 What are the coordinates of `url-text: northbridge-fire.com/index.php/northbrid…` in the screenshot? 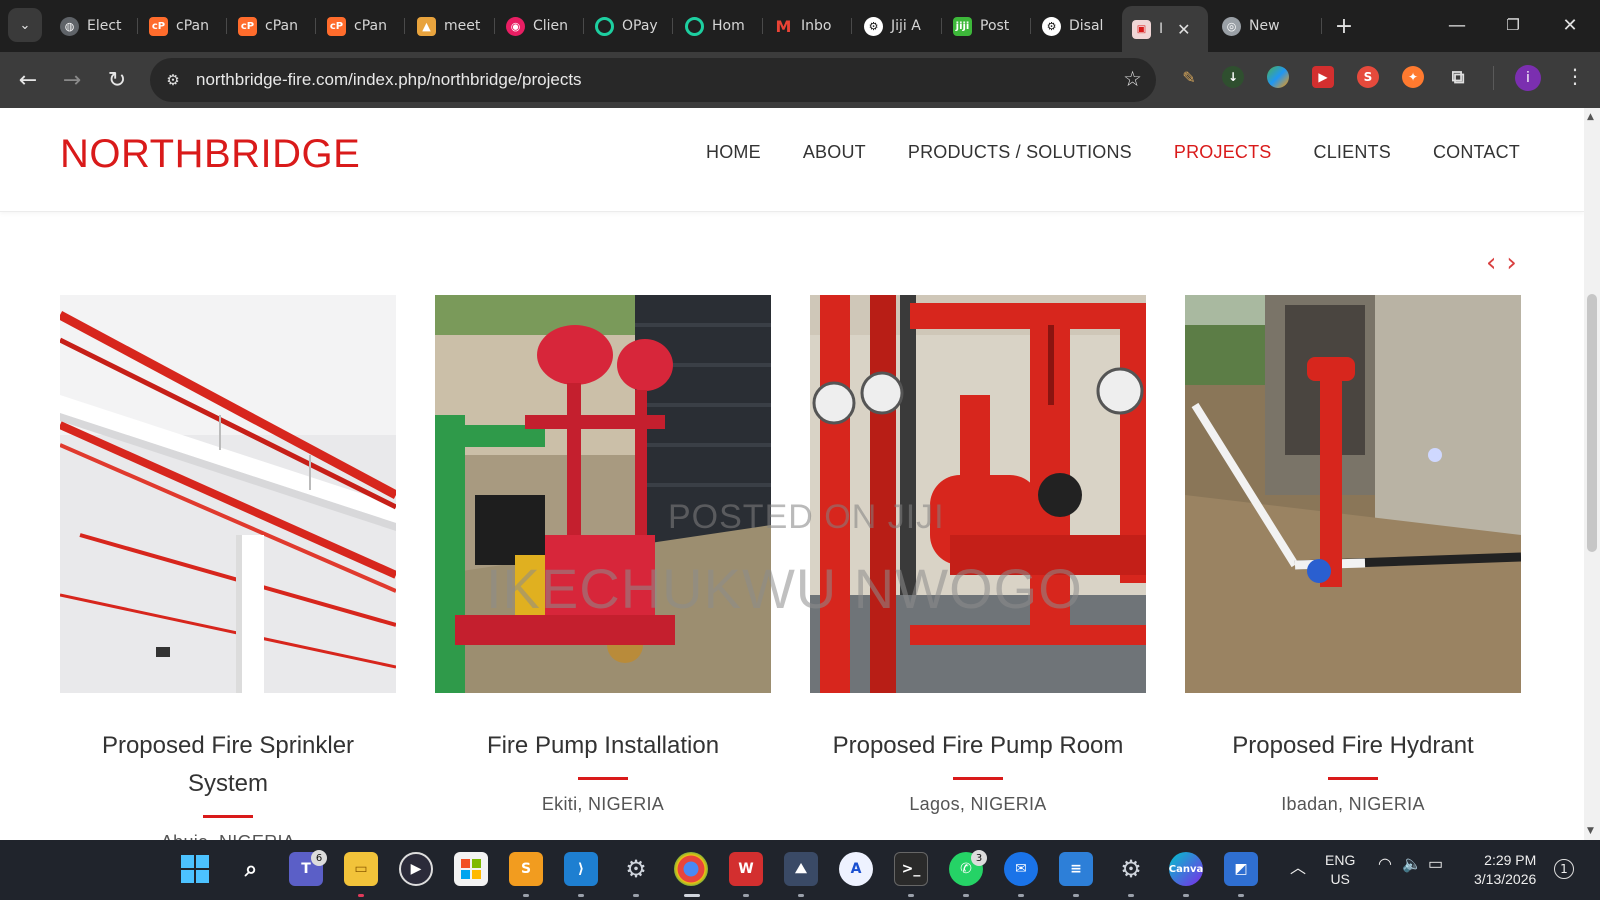 It's located at (389, 80).